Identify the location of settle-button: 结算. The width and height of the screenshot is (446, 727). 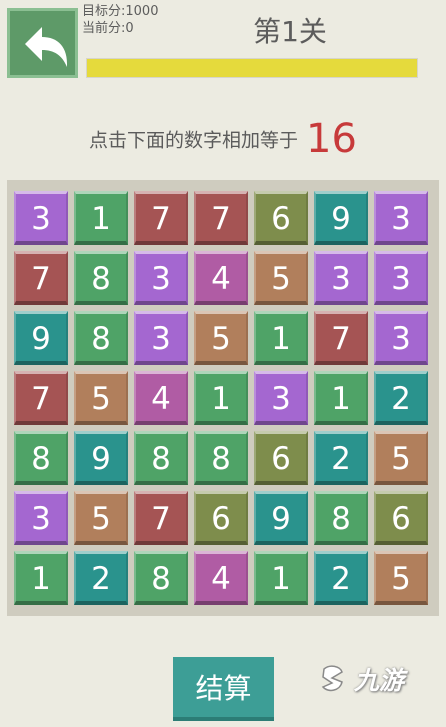
(223, 689).